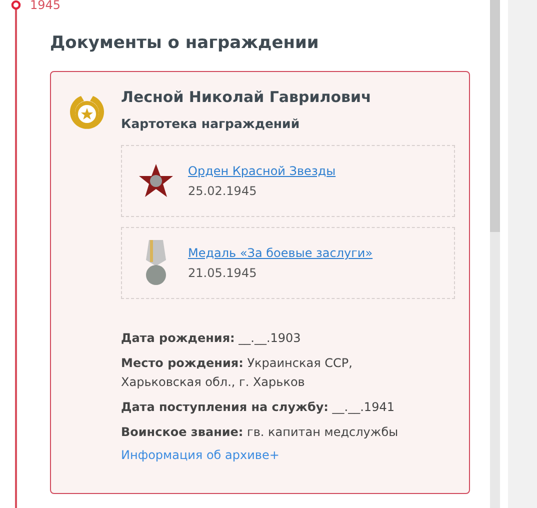 The height and width of the screenshot is (508, 537). Describe the element at coordinates (45, 6) in the screenshot. I see `timeline-year: 1945` at that location.